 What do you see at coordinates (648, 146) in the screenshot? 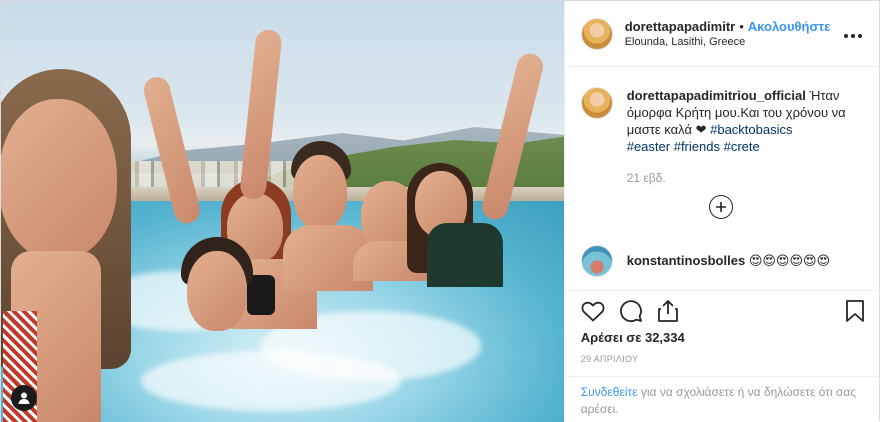
I see `hashtag-link: #easter` at bounding box center [648, 146].